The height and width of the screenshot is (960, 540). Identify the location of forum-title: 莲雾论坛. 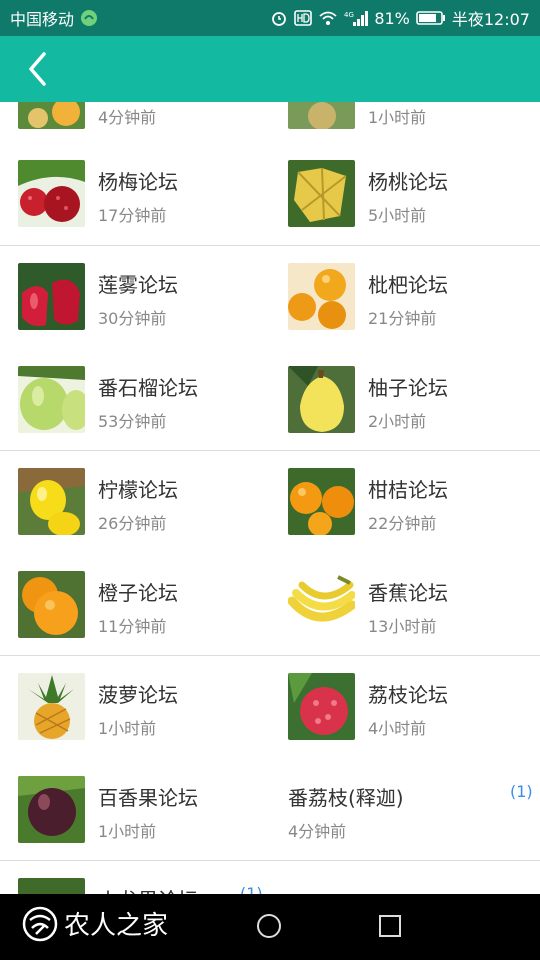
(138, 285).